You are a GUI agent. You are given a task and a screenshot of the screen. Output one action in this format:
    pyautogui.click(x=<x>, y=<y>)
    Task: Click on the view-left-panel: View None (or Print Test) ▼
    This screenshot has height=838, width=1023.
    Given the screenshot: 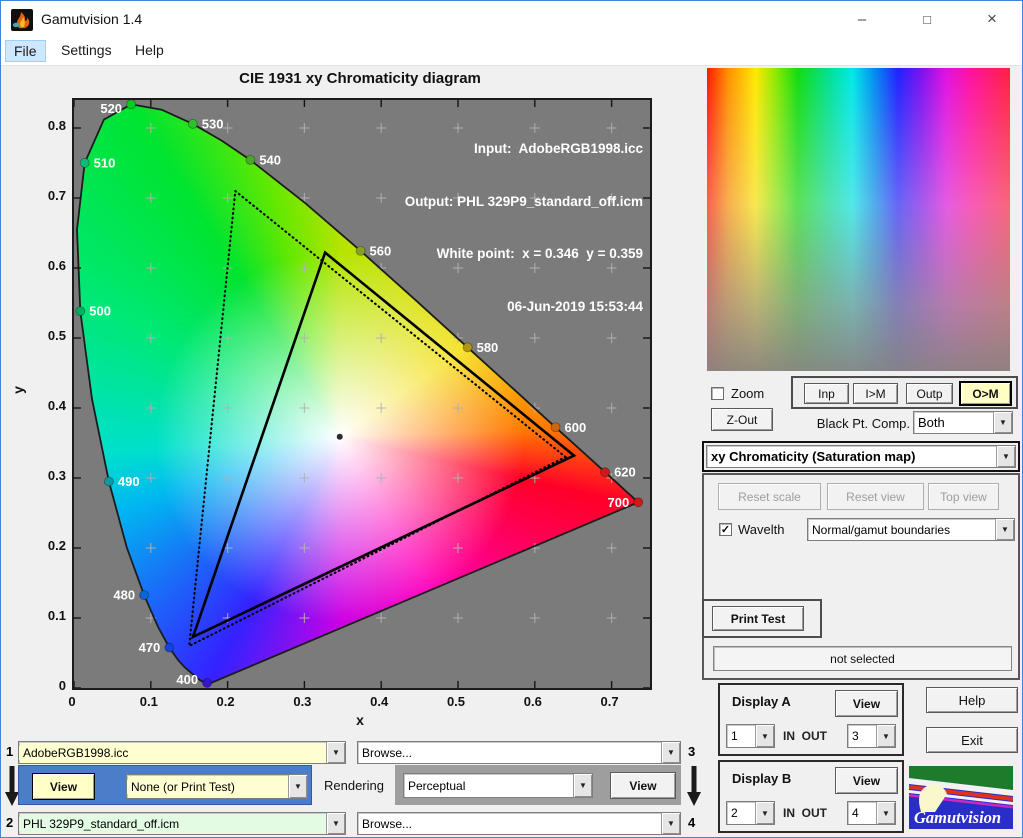 What is the action you would take?
    pyautogui.click(x=165, y=785)
    